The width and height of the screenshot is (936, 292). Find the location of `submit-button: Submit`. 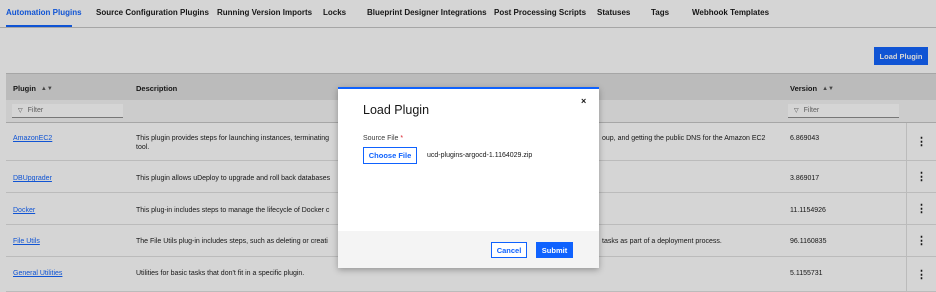

submit-button: Submit is located at coordinates (554, 250).